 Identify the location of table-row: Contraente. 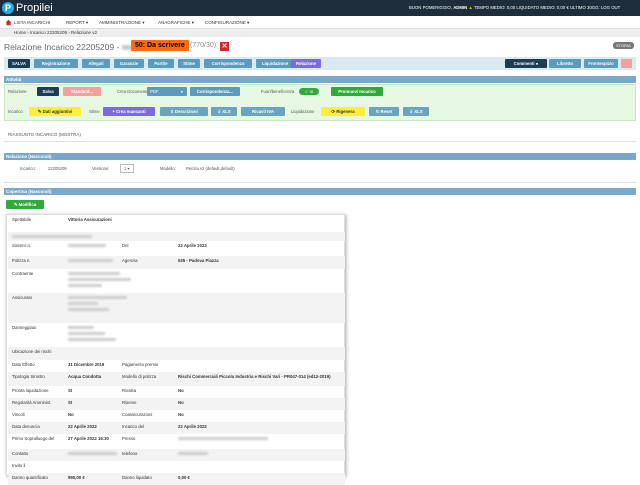
(176, 281).